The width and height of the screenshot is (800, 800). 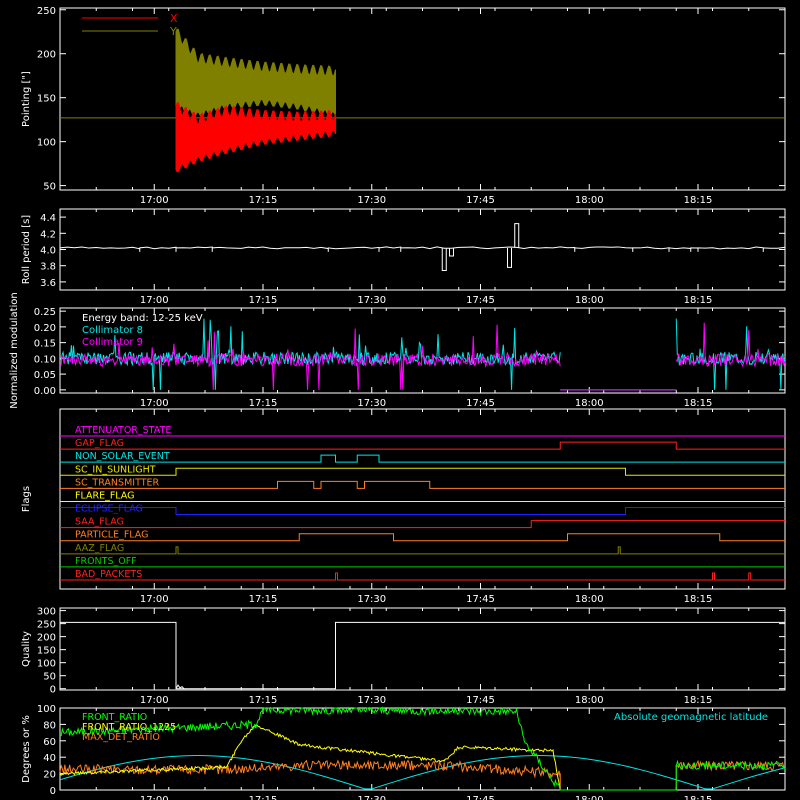 What do you see at coordinates (111, 535) in the screenshot?
I see `flag-label-8: PARTICLE_FLAG` at bounding box center [111, 535].